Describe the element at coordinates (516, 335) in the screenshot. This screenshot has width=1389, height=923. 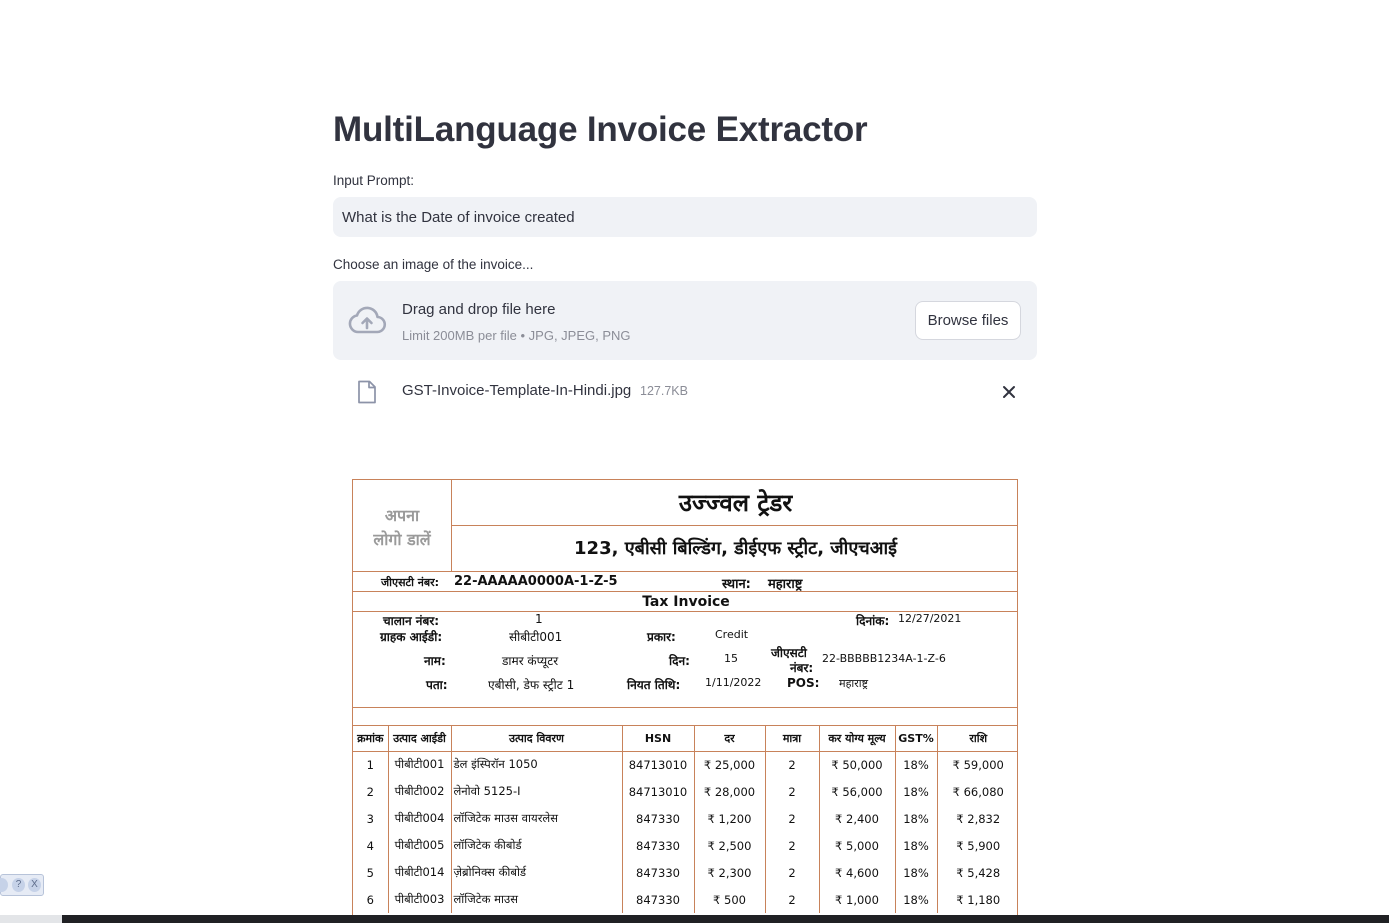
I see `dropzone-limit-text: Limit 200MB per file • JPG, JPEG, PNG` at that location.